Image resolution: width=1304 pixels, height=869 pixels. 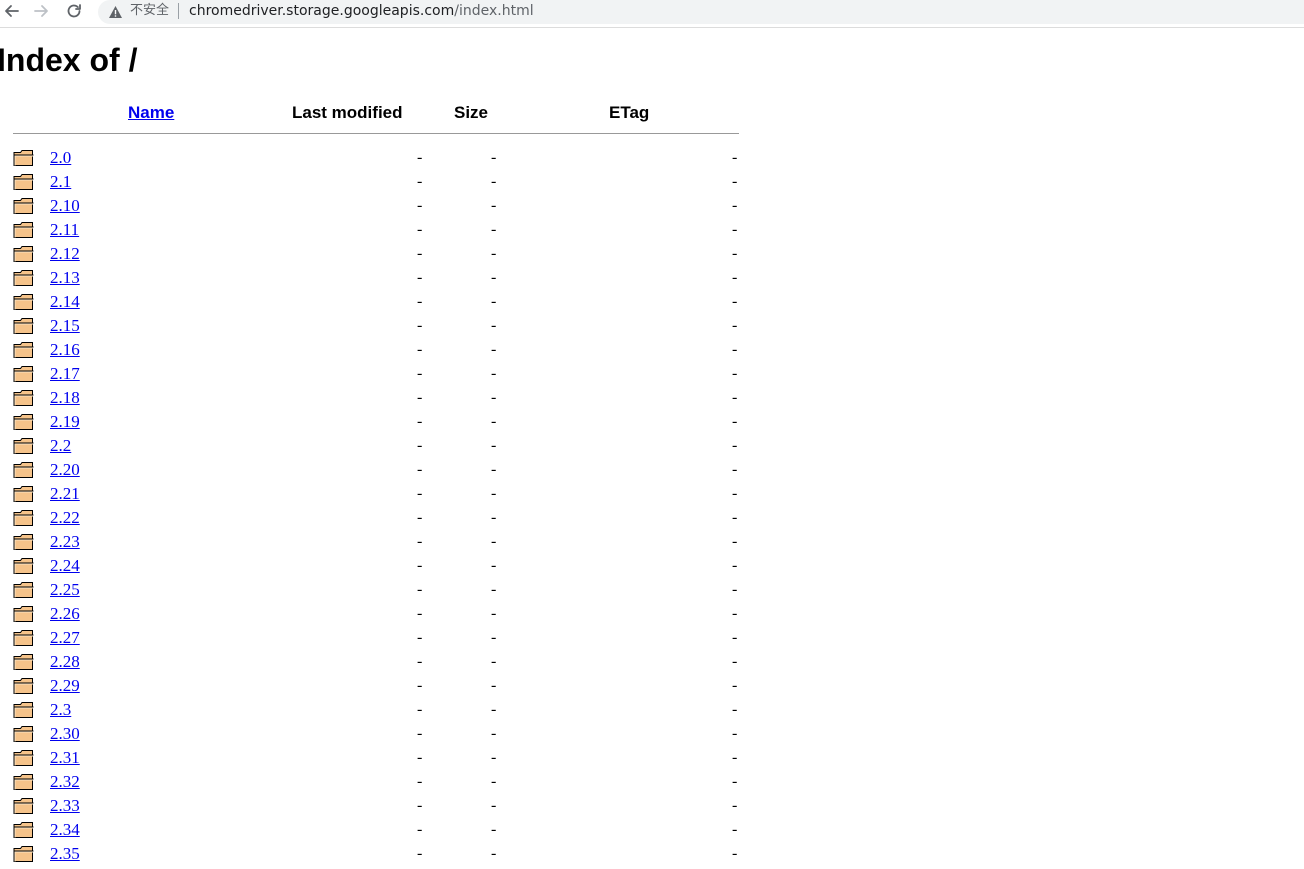 What do you see at coordinates (380, 710) in the screenshot?
I see `table-row: 2.3 - - -` at bounding box center [380, 710].